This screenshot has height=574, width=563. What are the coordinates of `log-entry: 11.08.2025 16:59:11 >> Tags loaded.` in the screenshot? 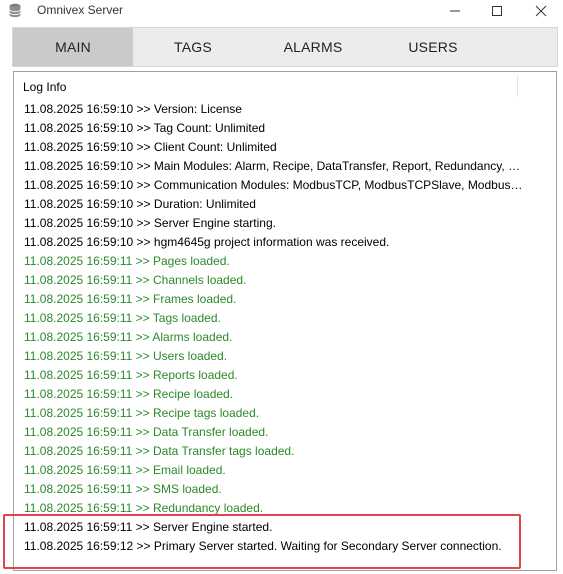 It's located at (276, 318).